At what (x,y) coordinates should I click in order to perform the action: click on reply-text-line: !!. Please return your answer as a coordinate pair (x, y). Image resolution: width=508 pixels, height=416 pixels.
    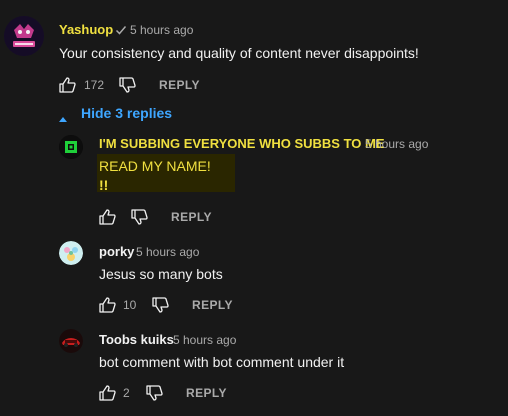
    Looking at the image, I should click on (104, 185).